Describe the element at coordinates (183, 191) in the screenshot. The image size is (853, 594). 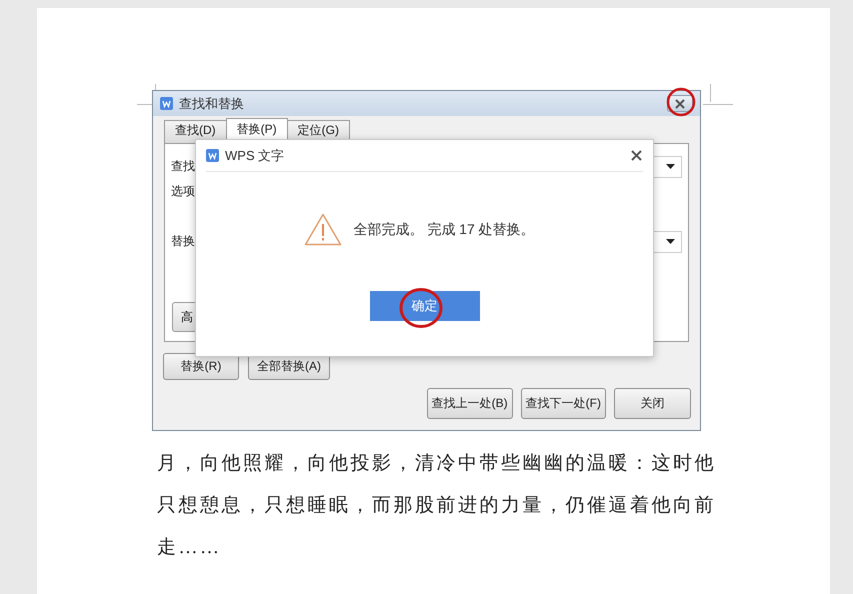
I see `field-label: 选项` at that location.